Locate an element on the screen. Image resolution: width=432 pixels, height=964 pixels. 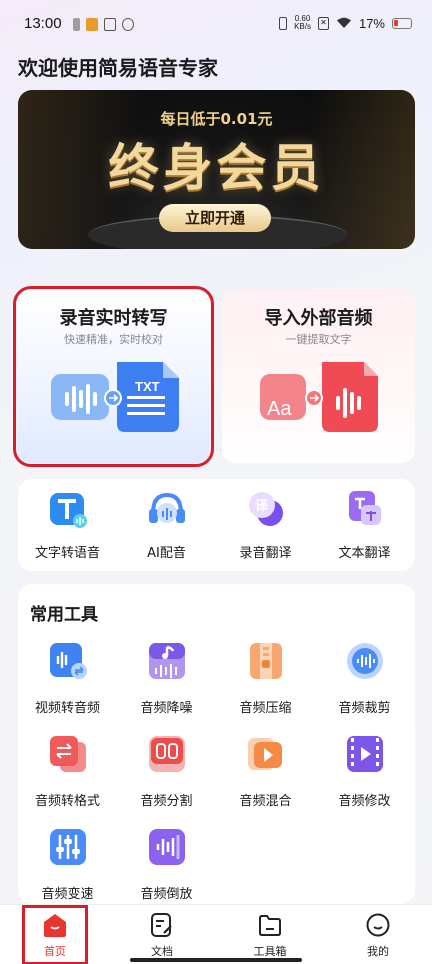
quick-actions: 文字转语音 AI配音 译 录音翻译 文本翻译 is located at coordinates (216, 525).